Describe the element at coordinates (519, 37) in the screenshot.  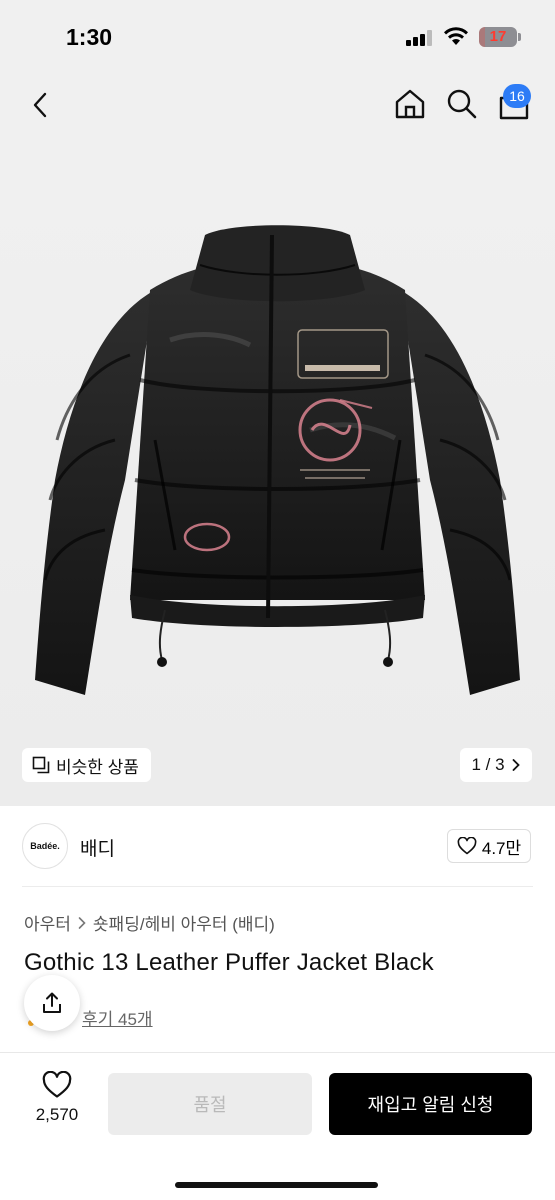
I see `battery-cap` at that location.